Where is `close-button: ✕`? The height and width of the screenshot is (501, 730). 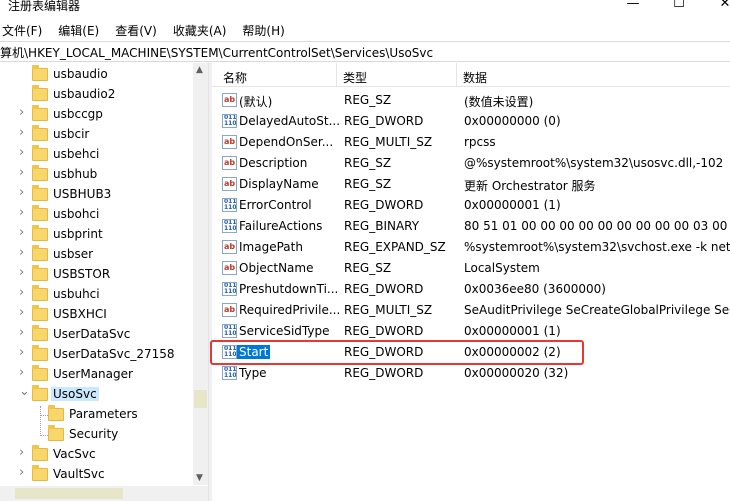 close-button: ✕ is located at coordinates (716, 7).